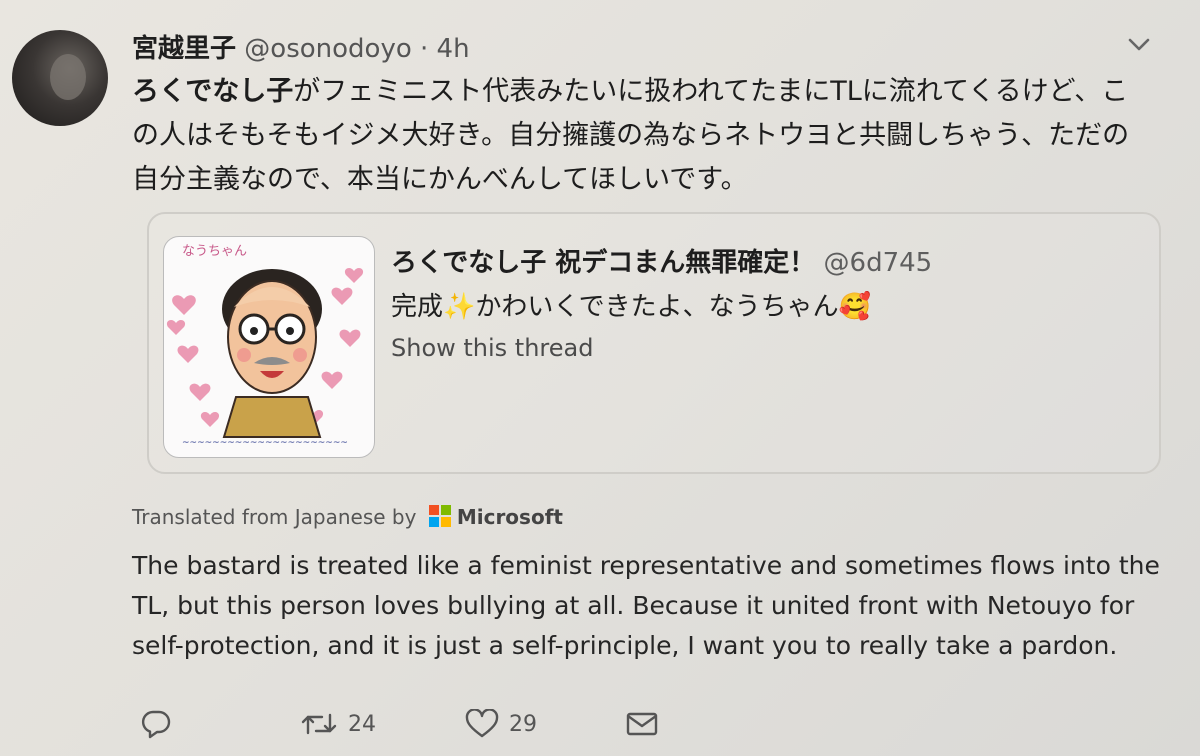  What do you see at coordinates (68, 77) in the screenshot?
I see `avatar-face` at bounding box center [68, 77].